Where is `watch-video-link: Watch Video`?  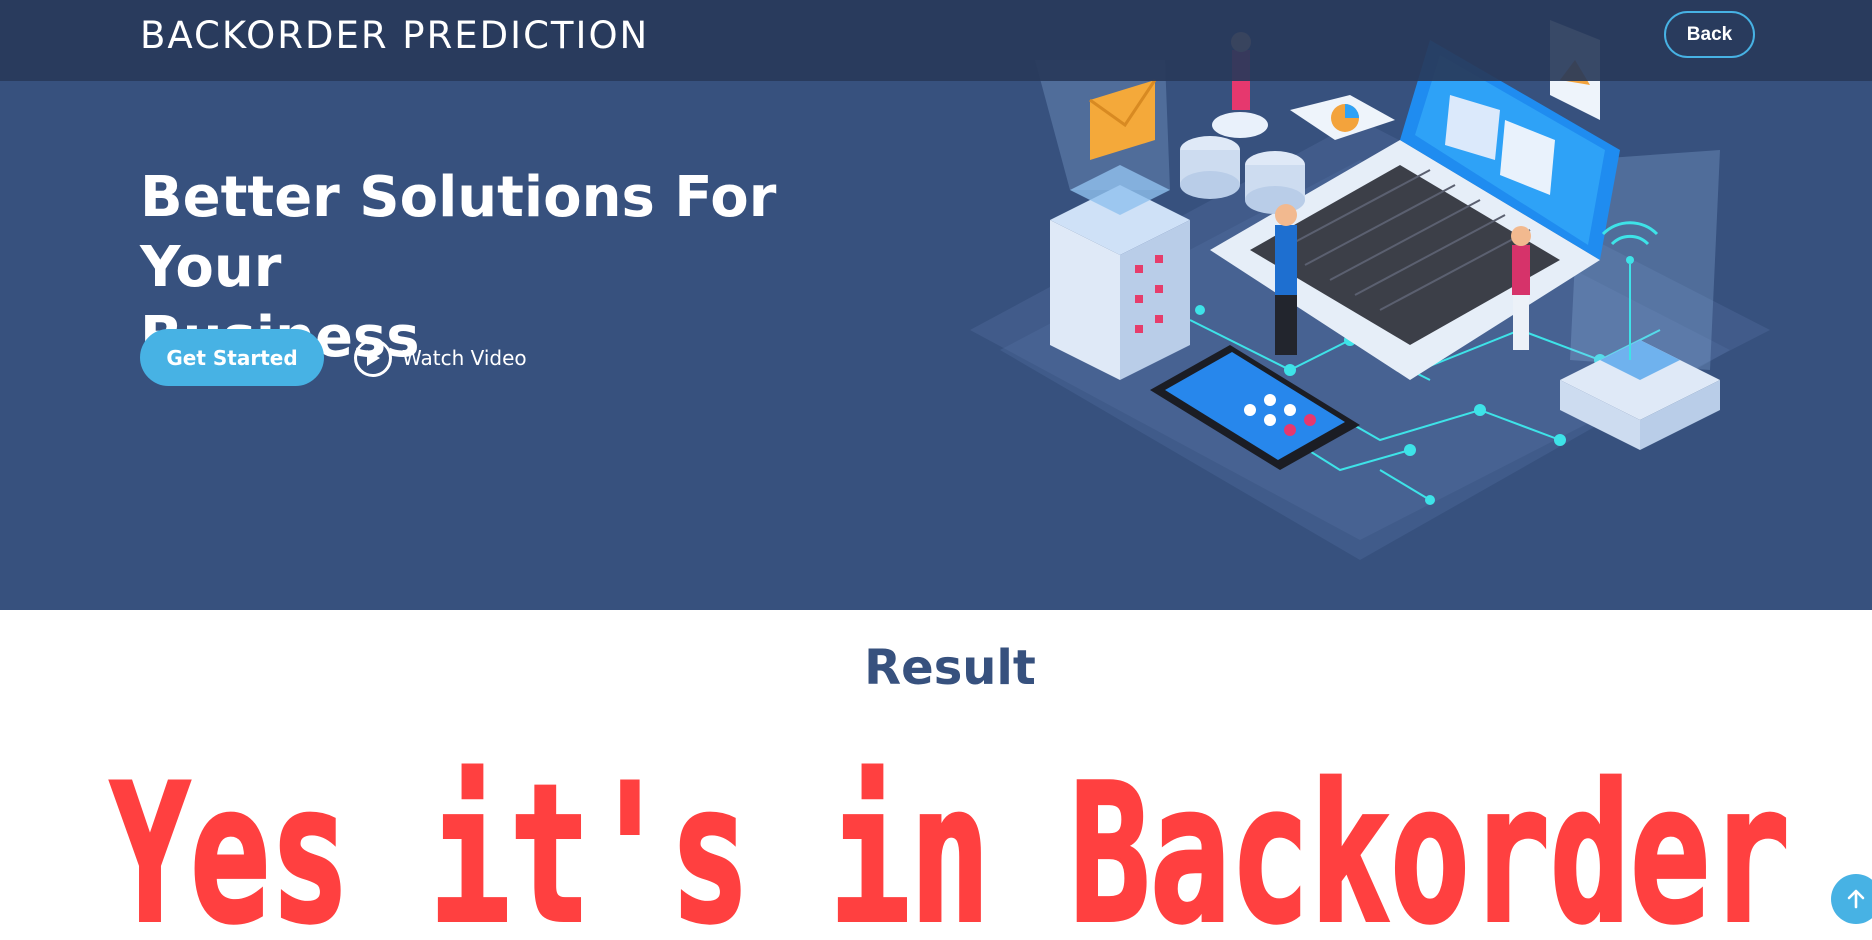 watch-video-link: Watch Video is located at coordinates (440, 358).